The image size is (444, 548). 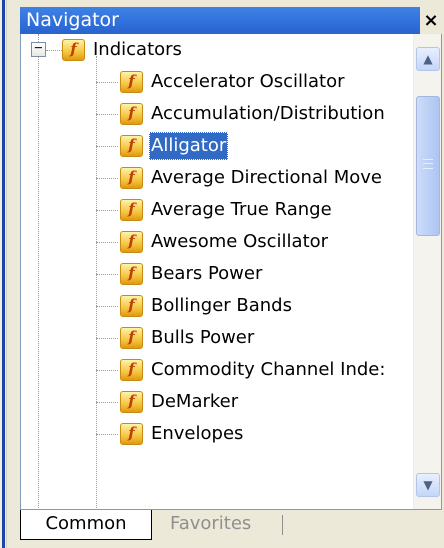 What do you see at coordinates (241, 210) in the screenshot?
I see `tree-item-label: Average True Range` at bounding box center [241, 210].